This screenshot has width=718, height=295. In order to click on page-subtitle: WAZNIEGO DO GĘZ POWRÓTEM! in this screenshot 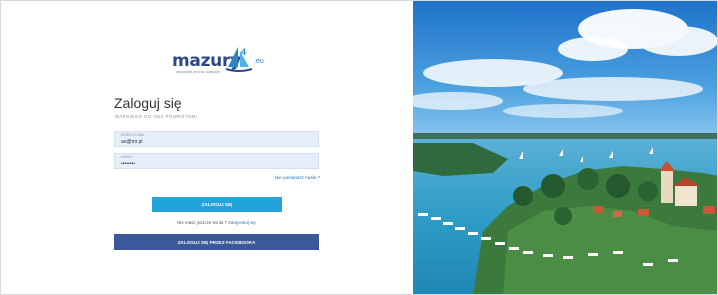, I will do `click(156, 116)`.